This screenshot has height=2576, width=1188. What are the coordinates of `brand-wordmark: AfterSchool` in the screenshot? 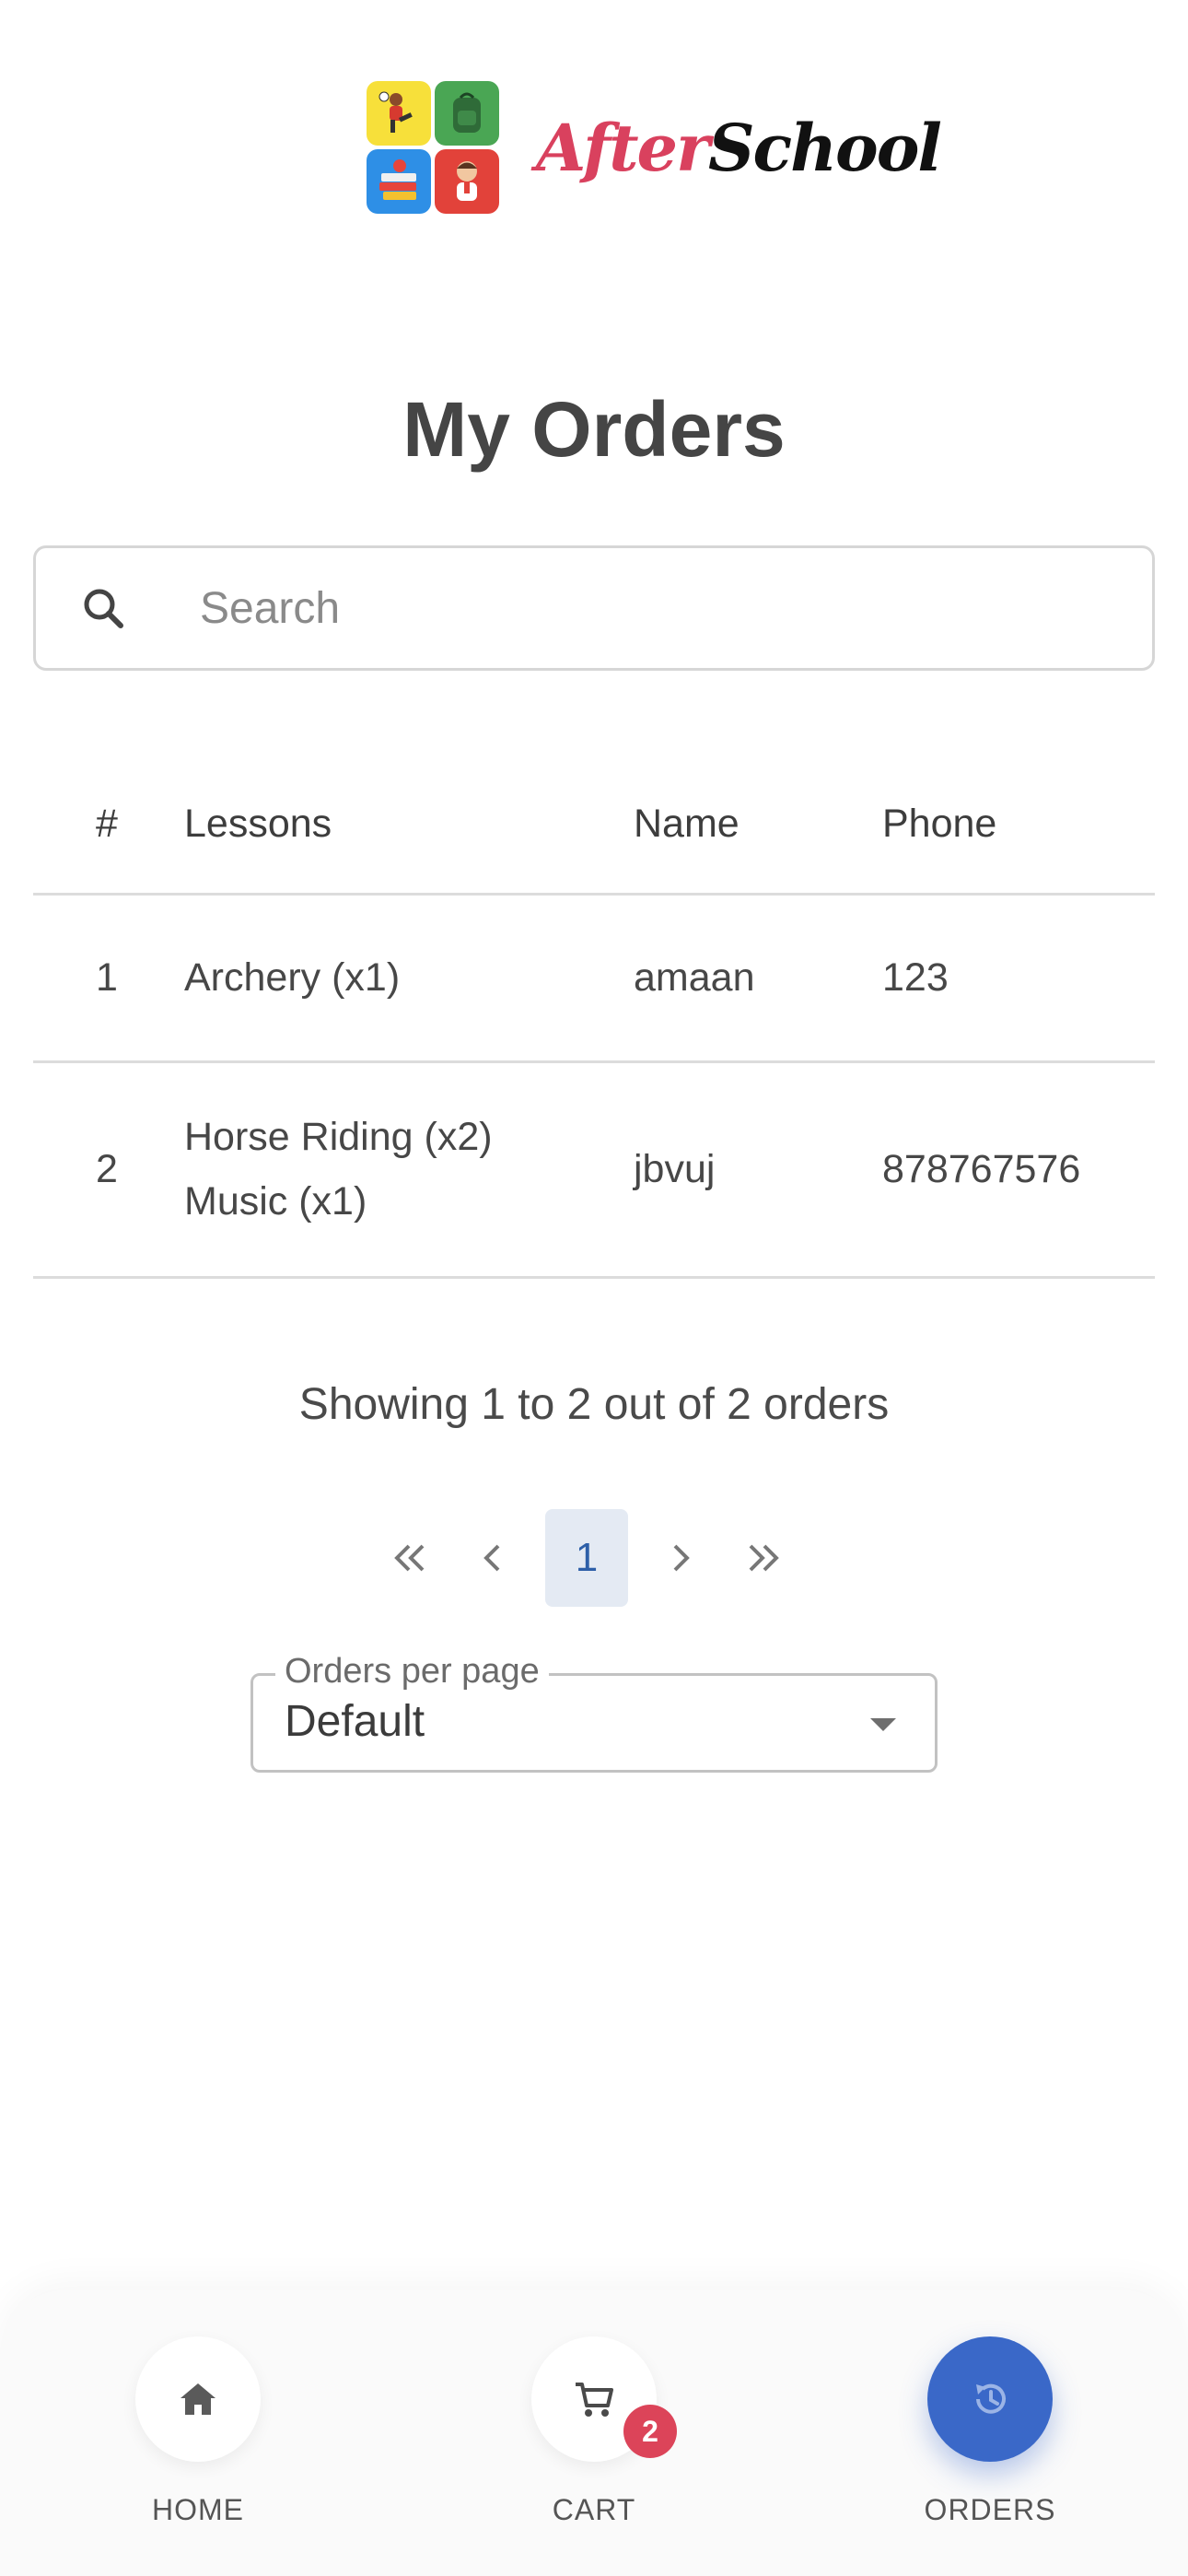 It's located at (739, 147).